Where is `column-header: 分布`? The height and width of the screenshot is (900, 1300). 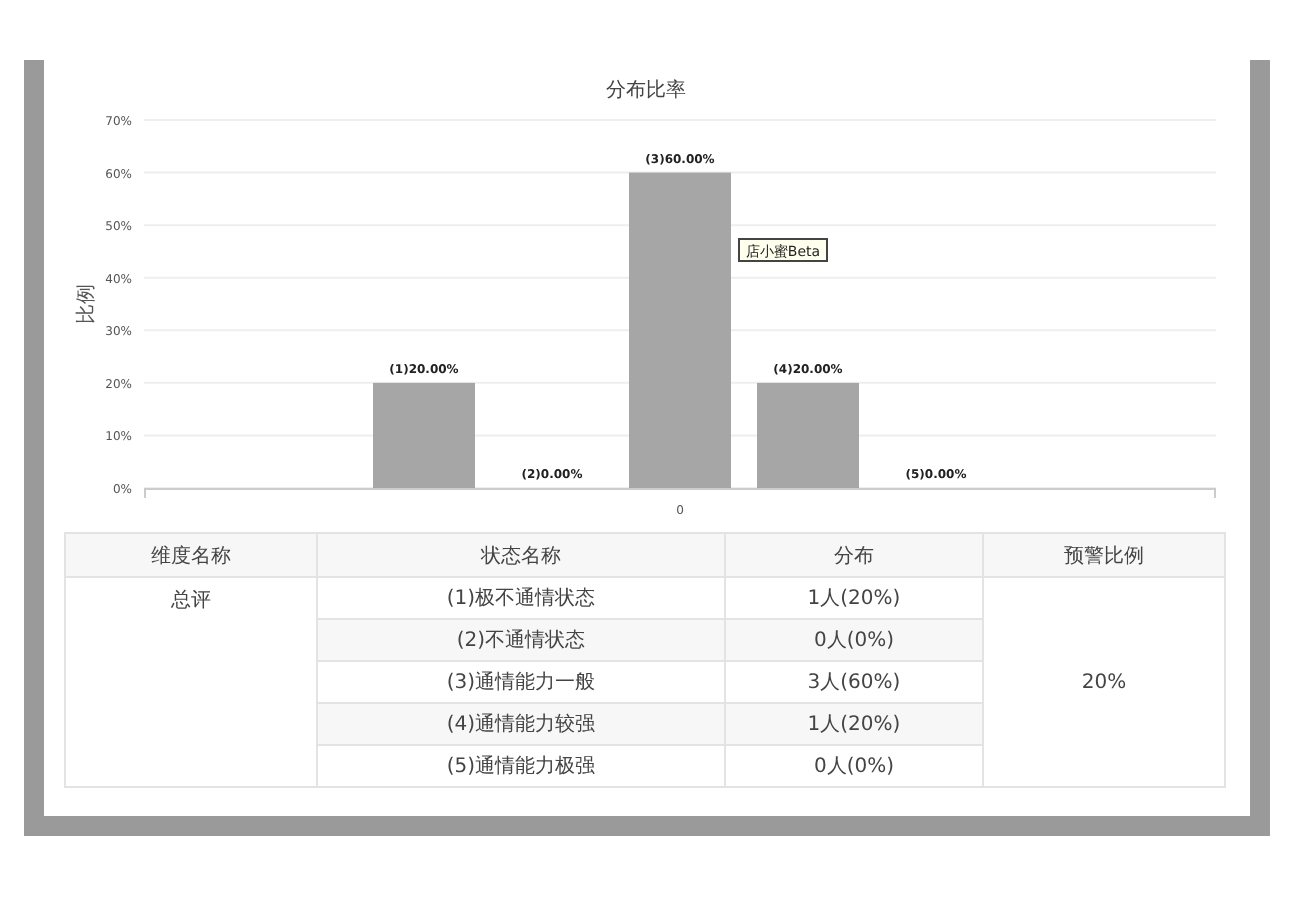 column-header: 分布 is located at coordinates (854, 555).